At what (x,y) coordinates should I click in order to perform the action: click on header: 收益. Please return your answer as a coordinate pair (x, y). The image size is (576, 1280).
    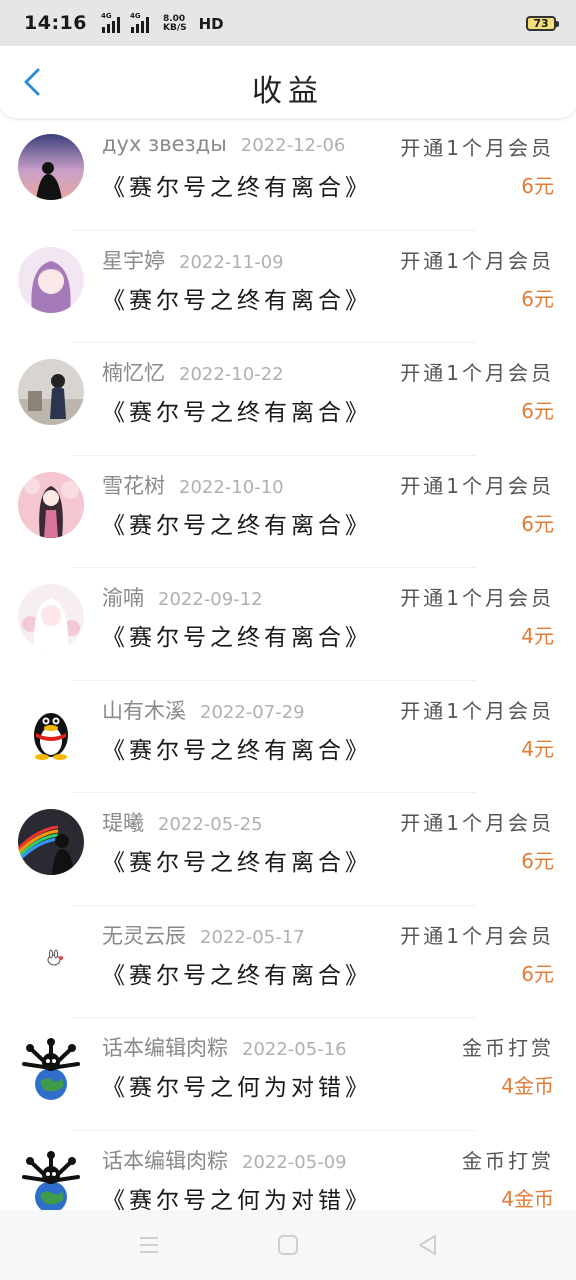
    Looking at the image, I should click on (288, 82).